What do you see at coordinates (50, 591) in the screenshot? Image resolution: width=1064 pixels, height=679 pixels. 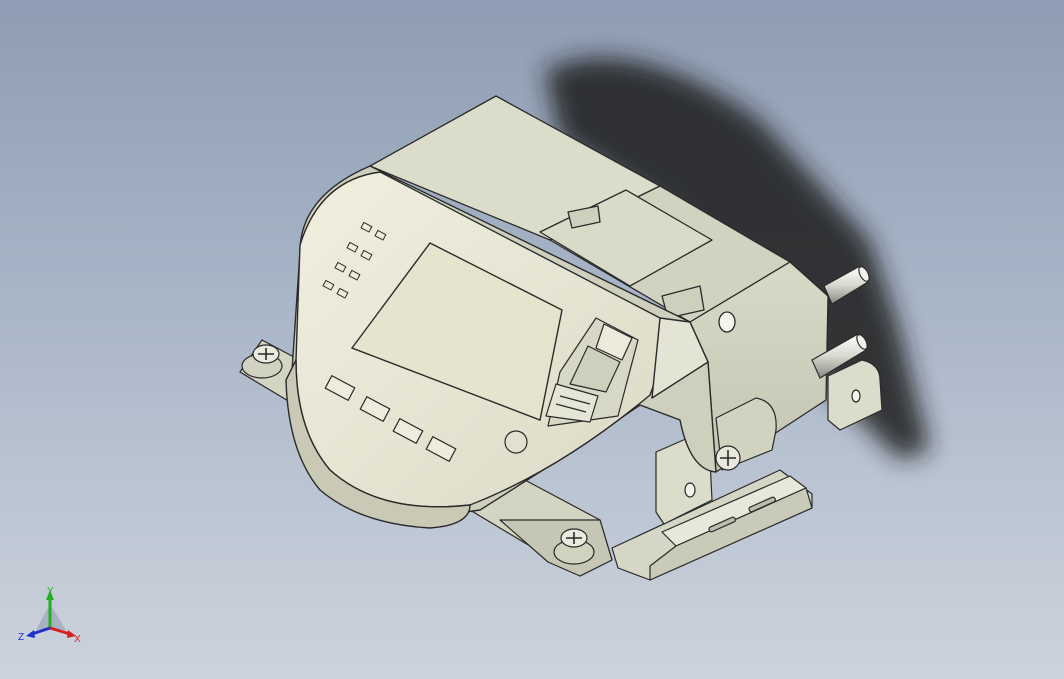 I see `y-axis-label: Y` at bounding box center [50, 591].